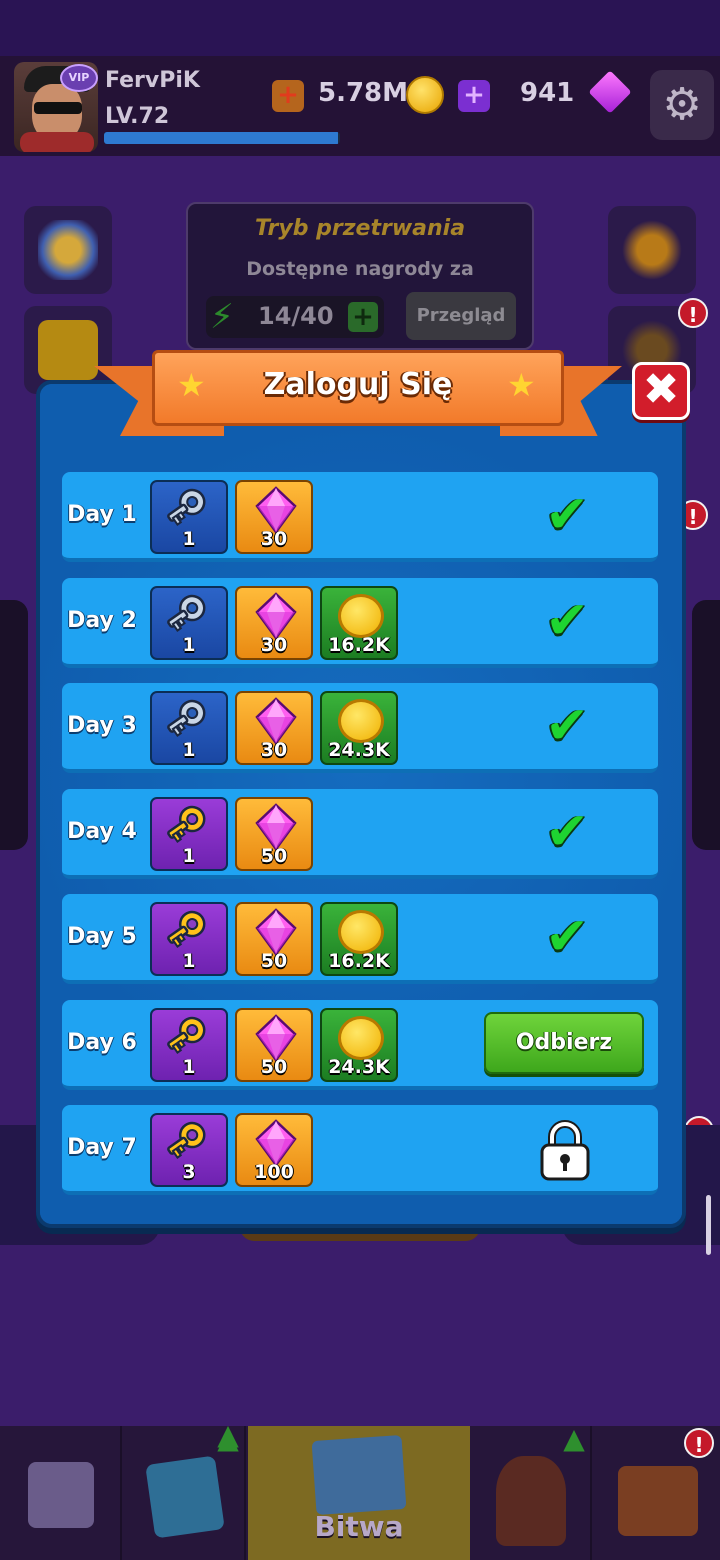 The height and width of the screenshot is (1560, 720). What do you see at coordinates (102, 831) in the screenshot?
I see `day-label: Day 4` at bounding box center [102, 831].